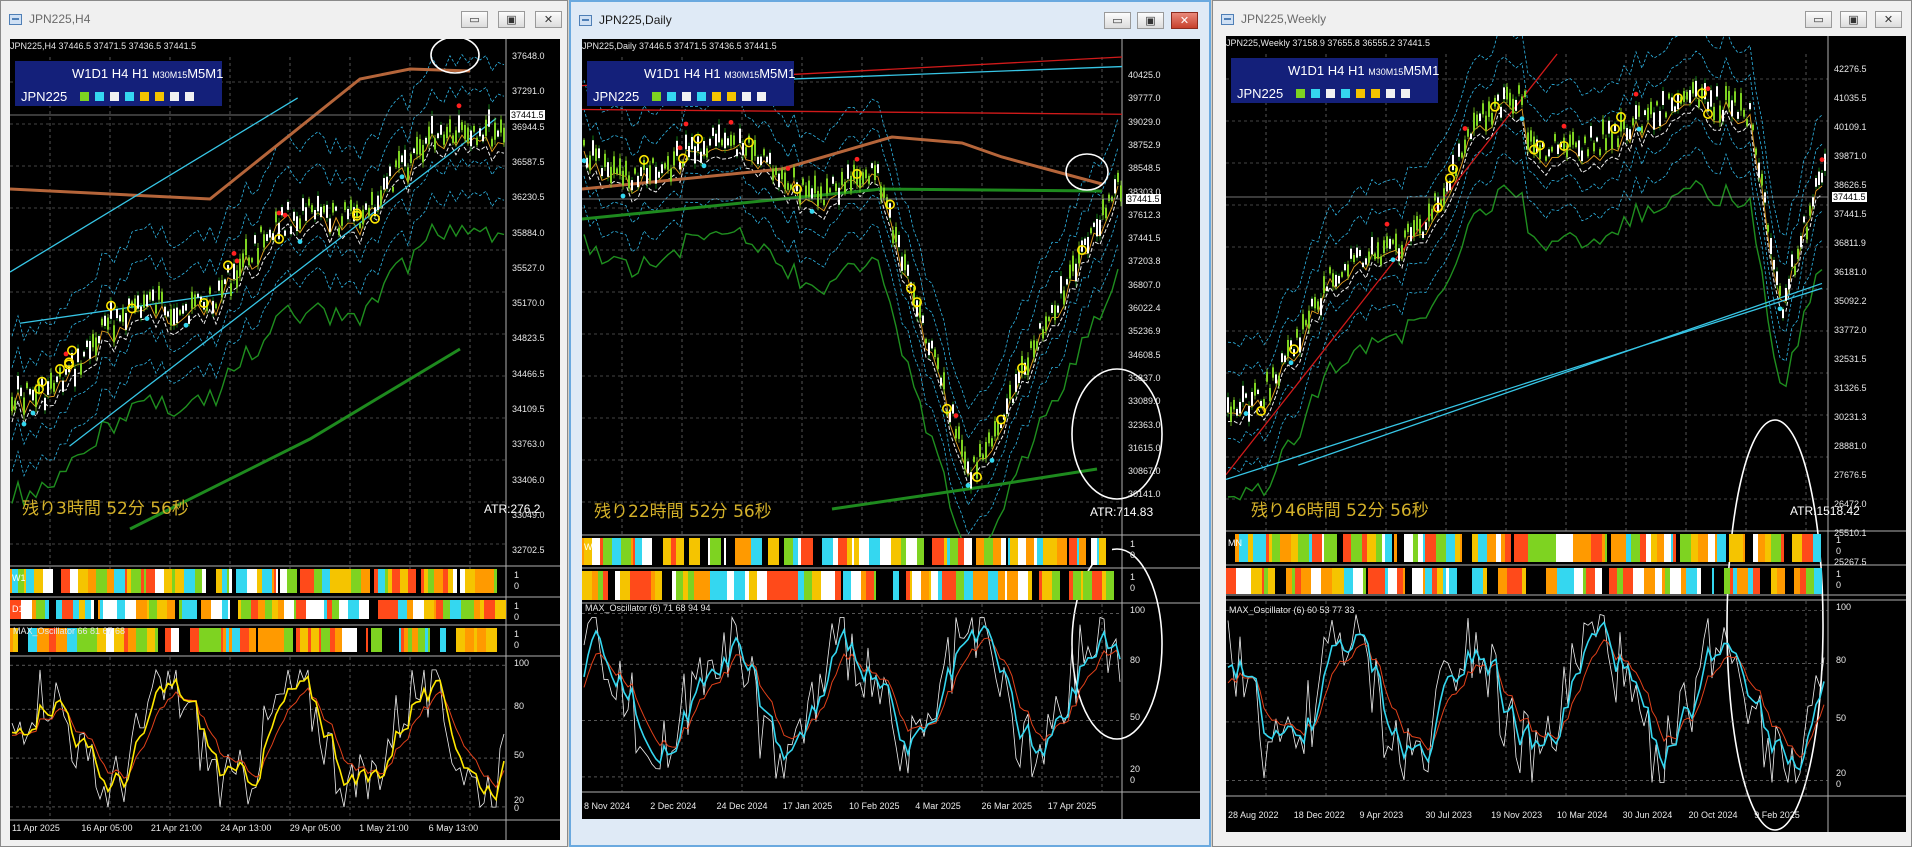 The height and width of the screenshot is (847, 1912). I want to click on price-label: 40109.1, so click(1850, 127).